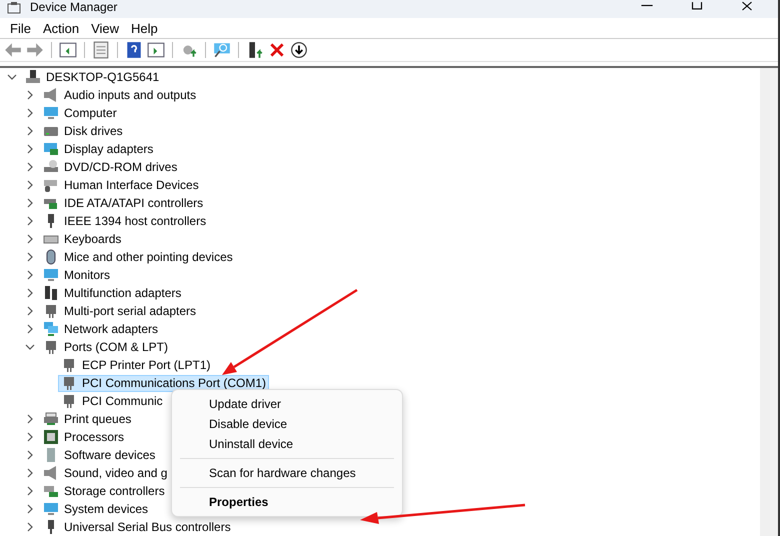 This screenshot has width=780, height=536. Describe the element at coordinates (74, 7) in the screenshot. I see `window-title: Device Manager` at that location.